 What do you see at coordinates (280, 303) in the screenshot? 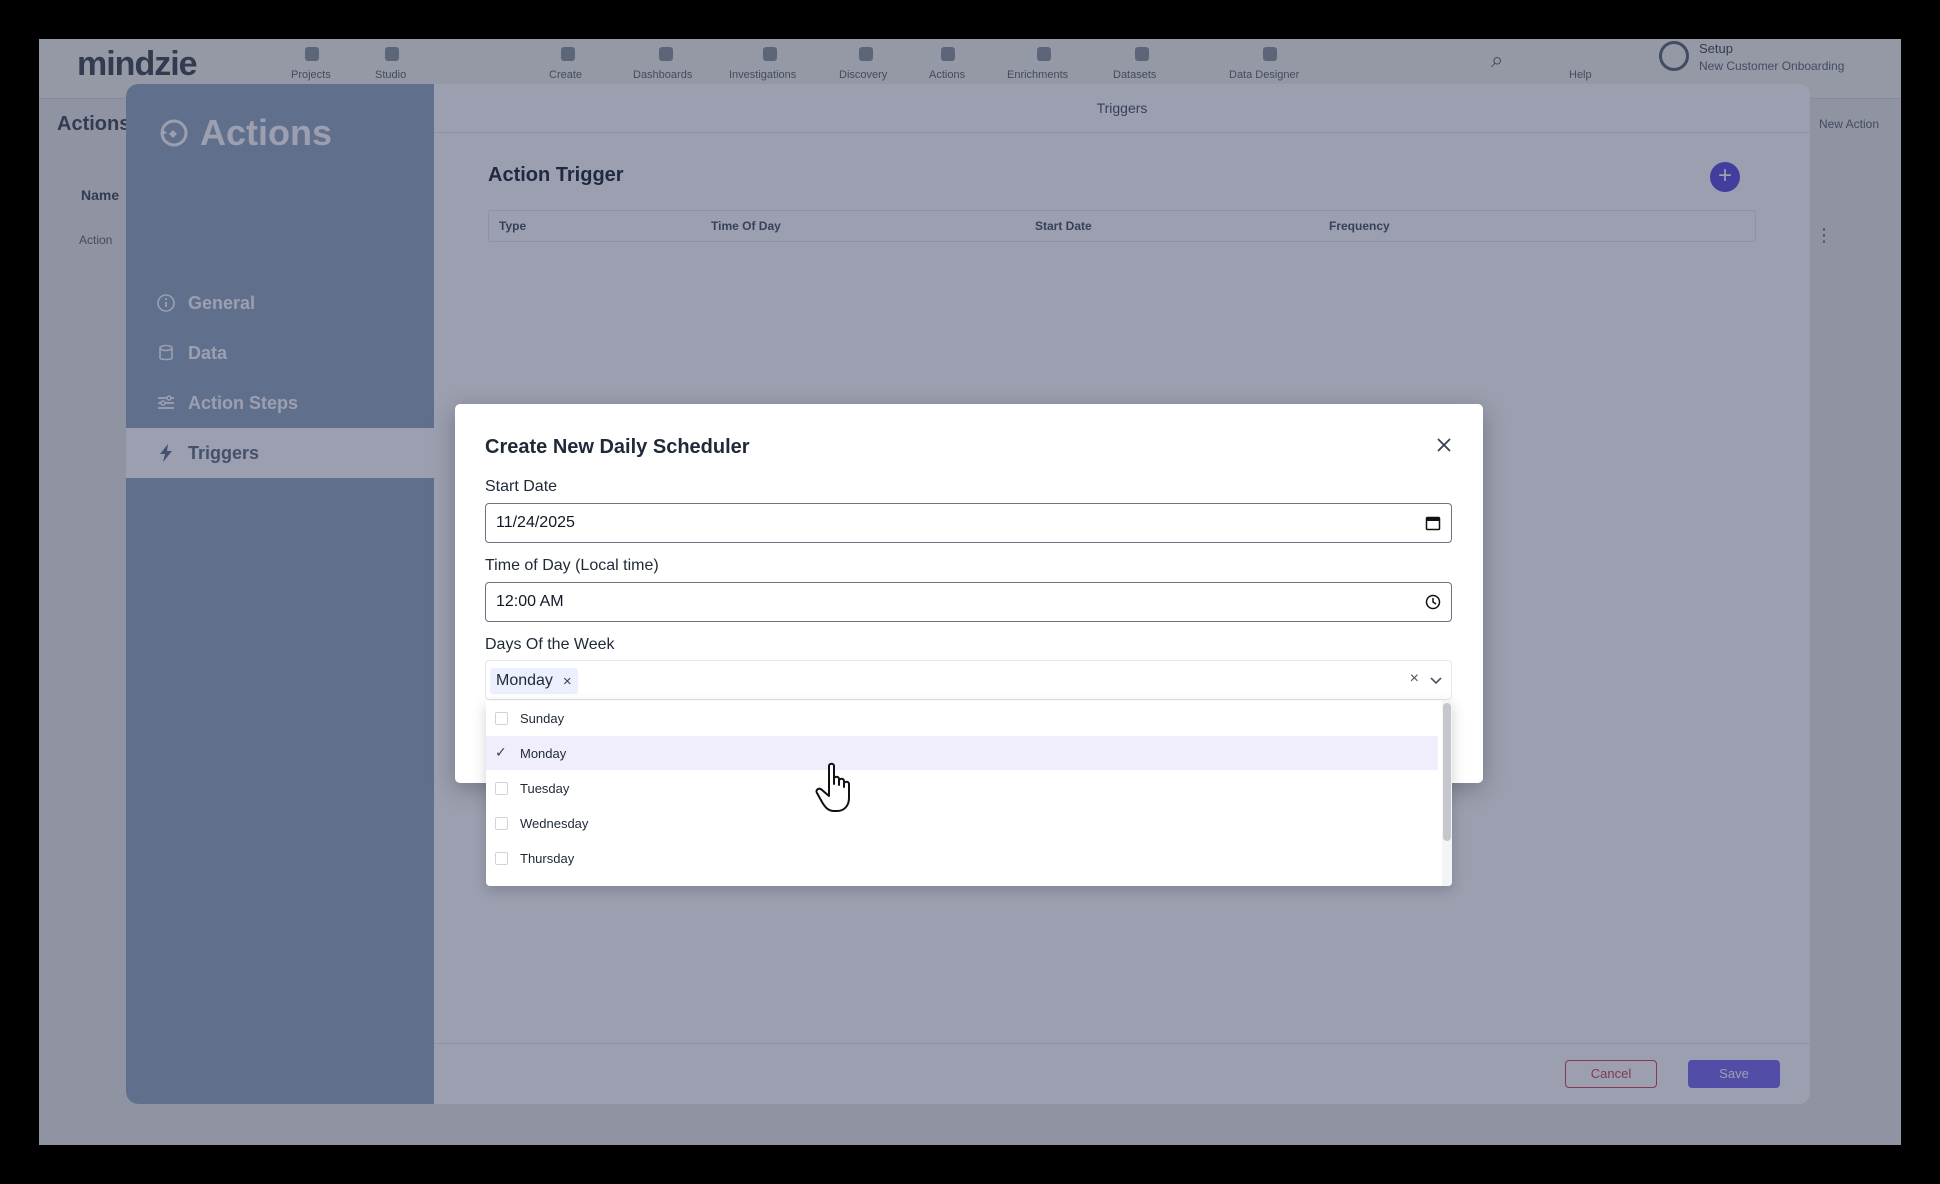
I see `sidebar-item-general: General` at bounding box center [280, 303].